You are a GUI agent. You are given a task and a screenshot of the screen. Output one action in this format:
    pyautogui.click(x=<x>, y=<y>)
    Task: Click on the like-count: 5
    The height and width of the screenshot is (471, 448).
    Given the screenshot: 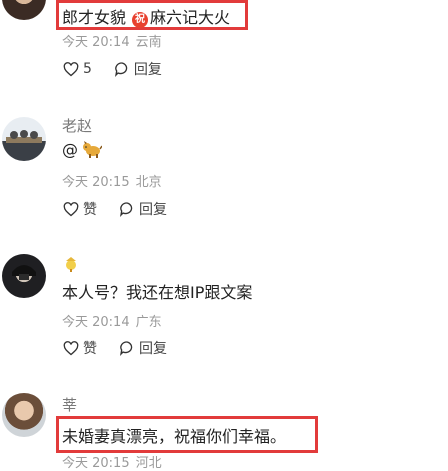 What is the action you would take?
    pyautogui.click(x=87, y=69)
    